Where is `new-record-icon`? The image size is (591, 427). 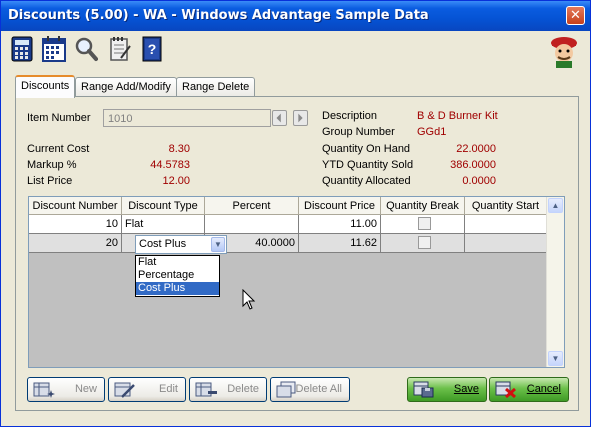
new-record-icon is located at coordinates (44, 390).